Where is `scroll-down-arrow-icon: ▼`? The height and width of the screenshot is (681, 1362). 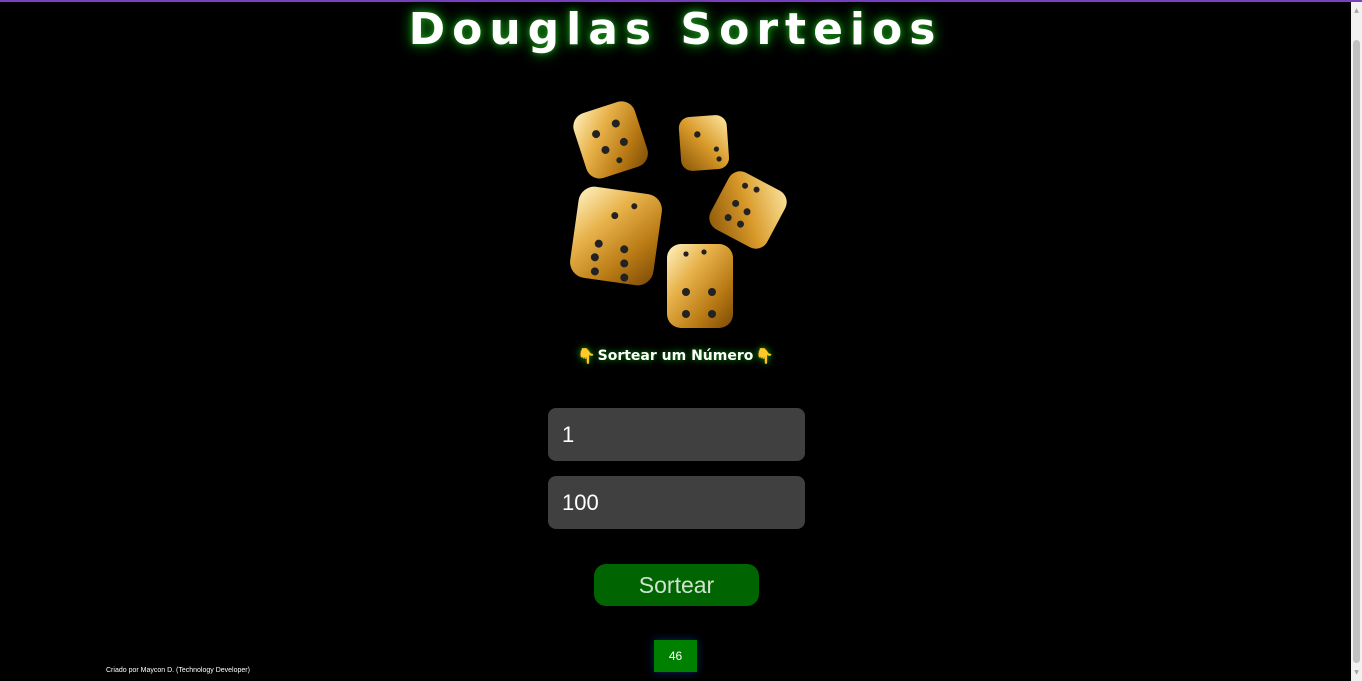 scroll-down-arrow-icon: ▼ is located at coordinates (1356, 672).